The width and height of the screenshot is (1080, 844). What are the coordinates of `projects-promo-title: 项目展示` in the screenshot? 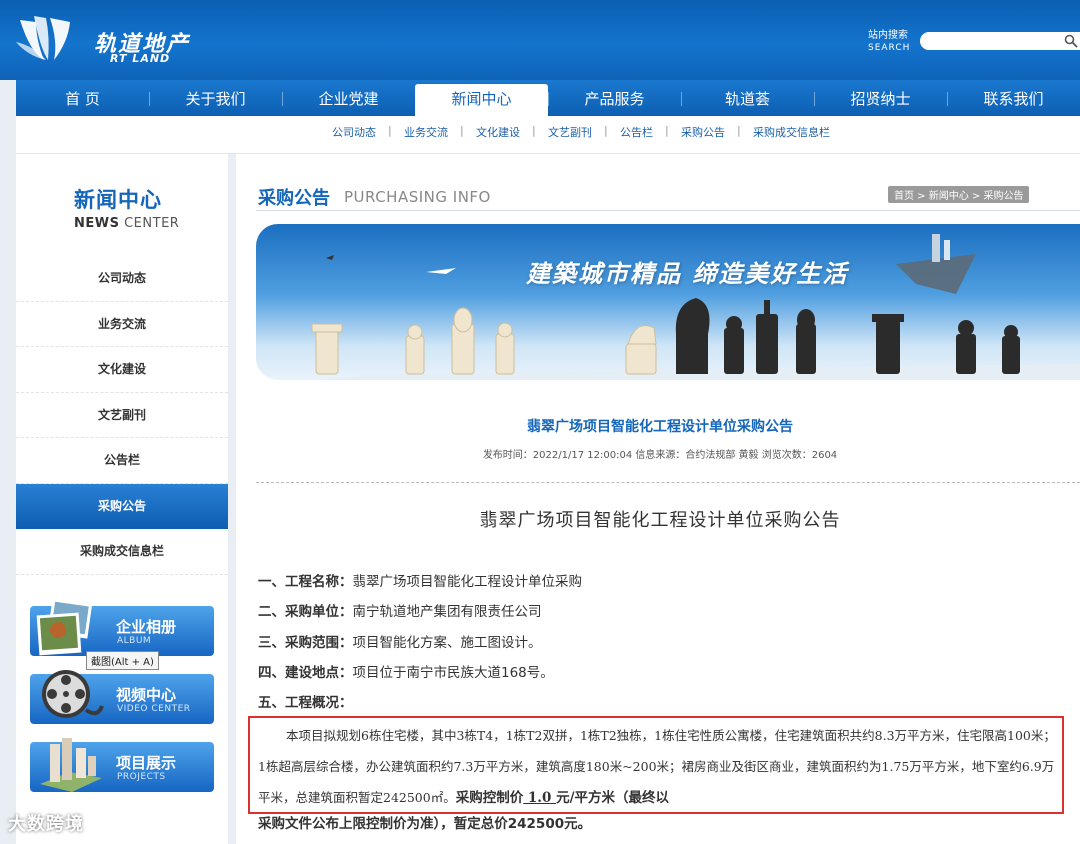 It's located at (146, 763).